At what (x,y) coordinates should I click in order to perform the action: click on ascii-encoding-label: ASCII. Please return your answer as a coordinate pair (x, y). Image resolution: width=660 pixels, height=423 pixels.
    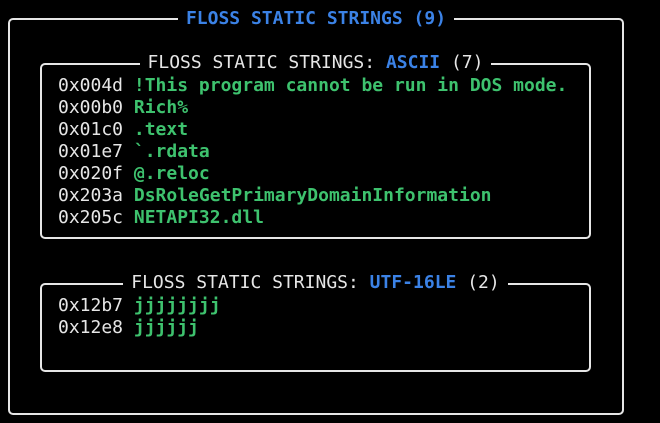
    Looking at the image, I should click on (413, 62).